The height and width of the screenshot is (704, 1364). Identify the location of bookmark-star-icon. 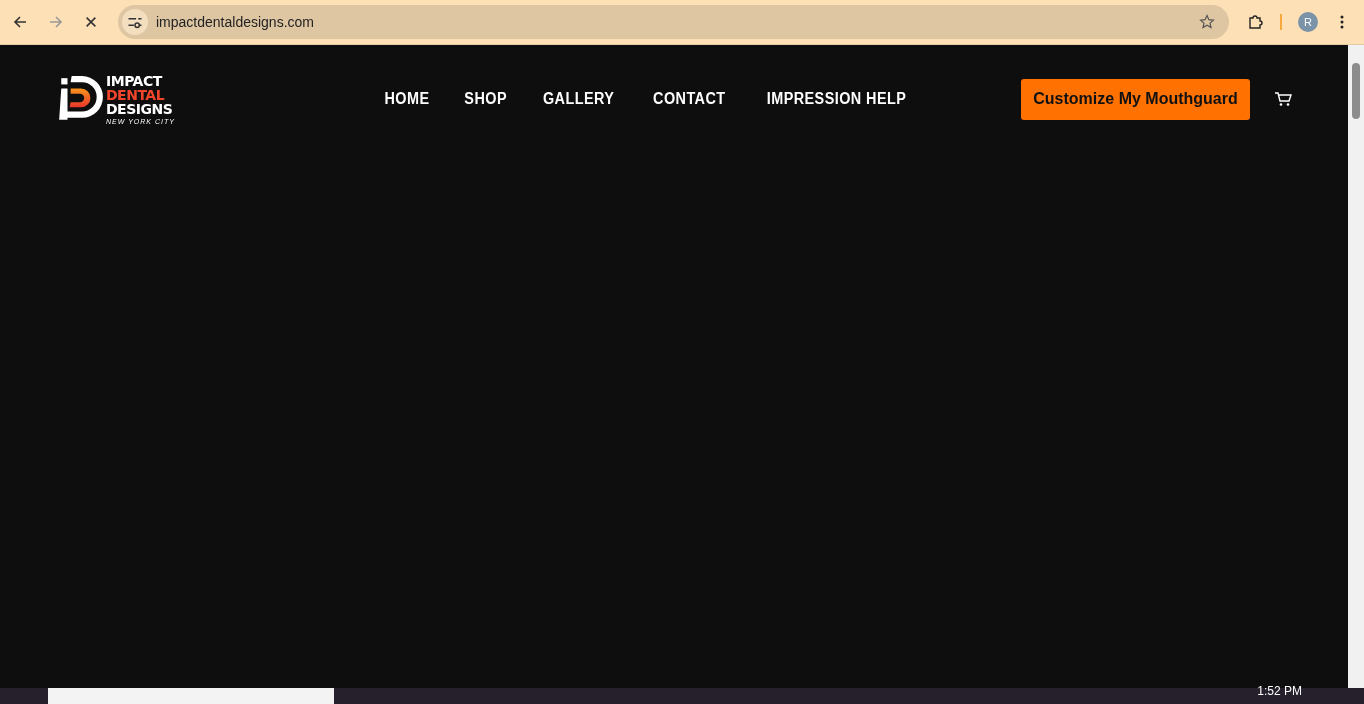
(1207, 22).